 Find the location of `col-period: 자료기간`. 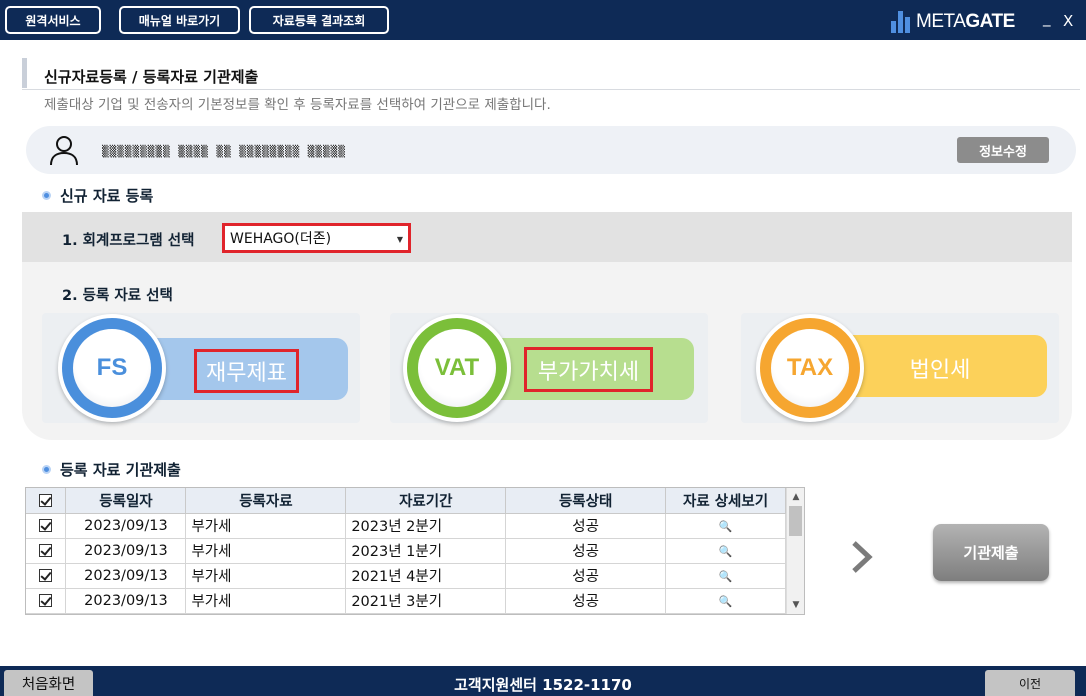

col-period: 자료기간 is located at coordinates (426, 501).